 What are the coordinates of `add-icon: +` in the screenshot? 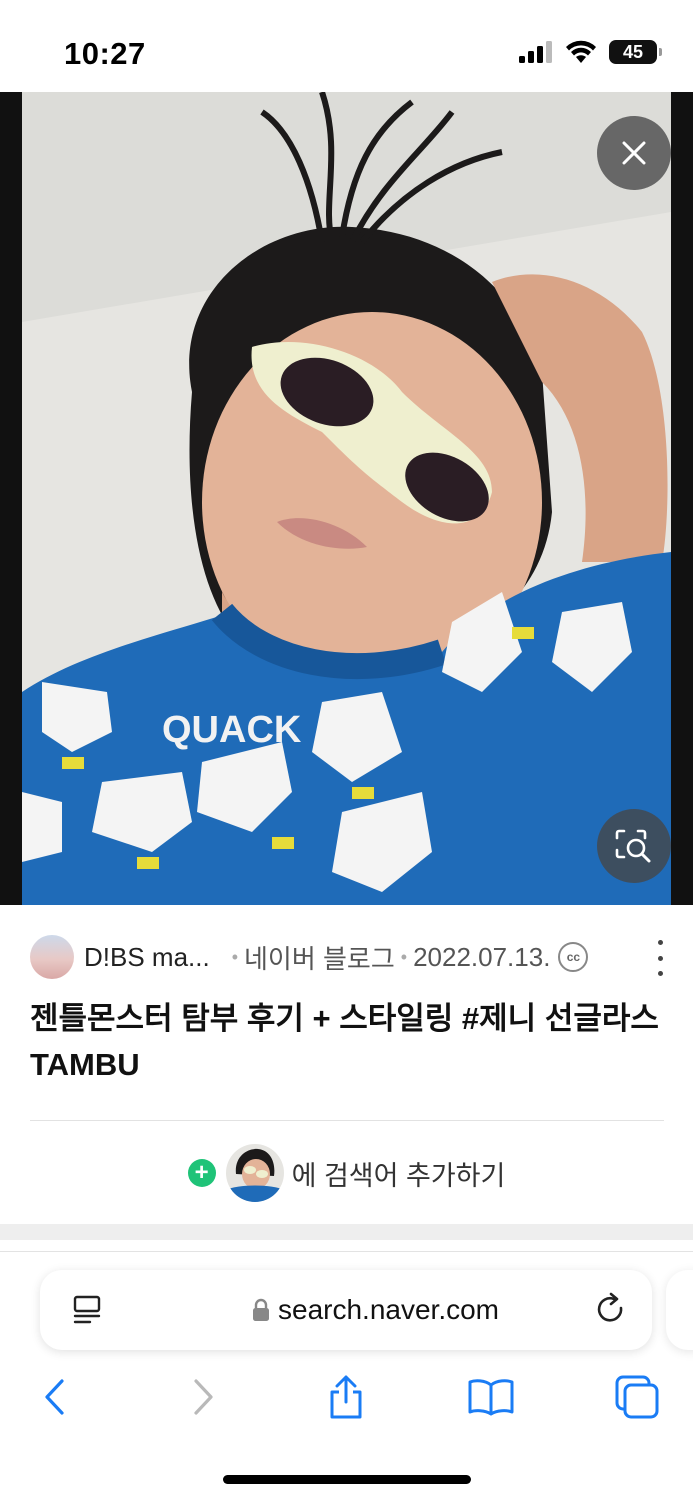 It's located at (201, 1173).